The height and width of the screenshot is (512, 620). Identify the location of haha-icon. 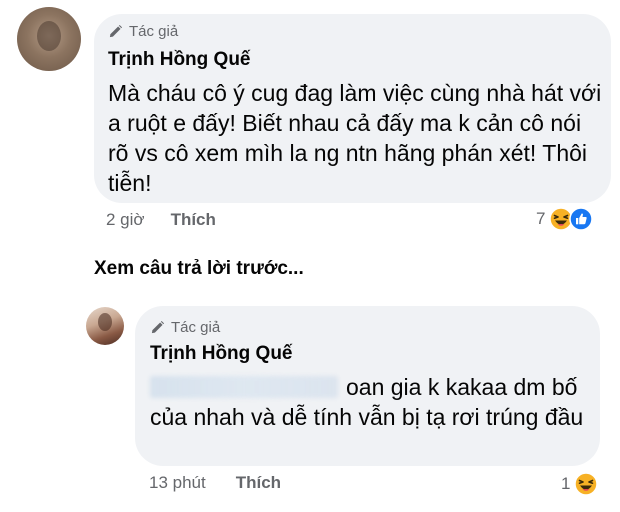
(586, 484).